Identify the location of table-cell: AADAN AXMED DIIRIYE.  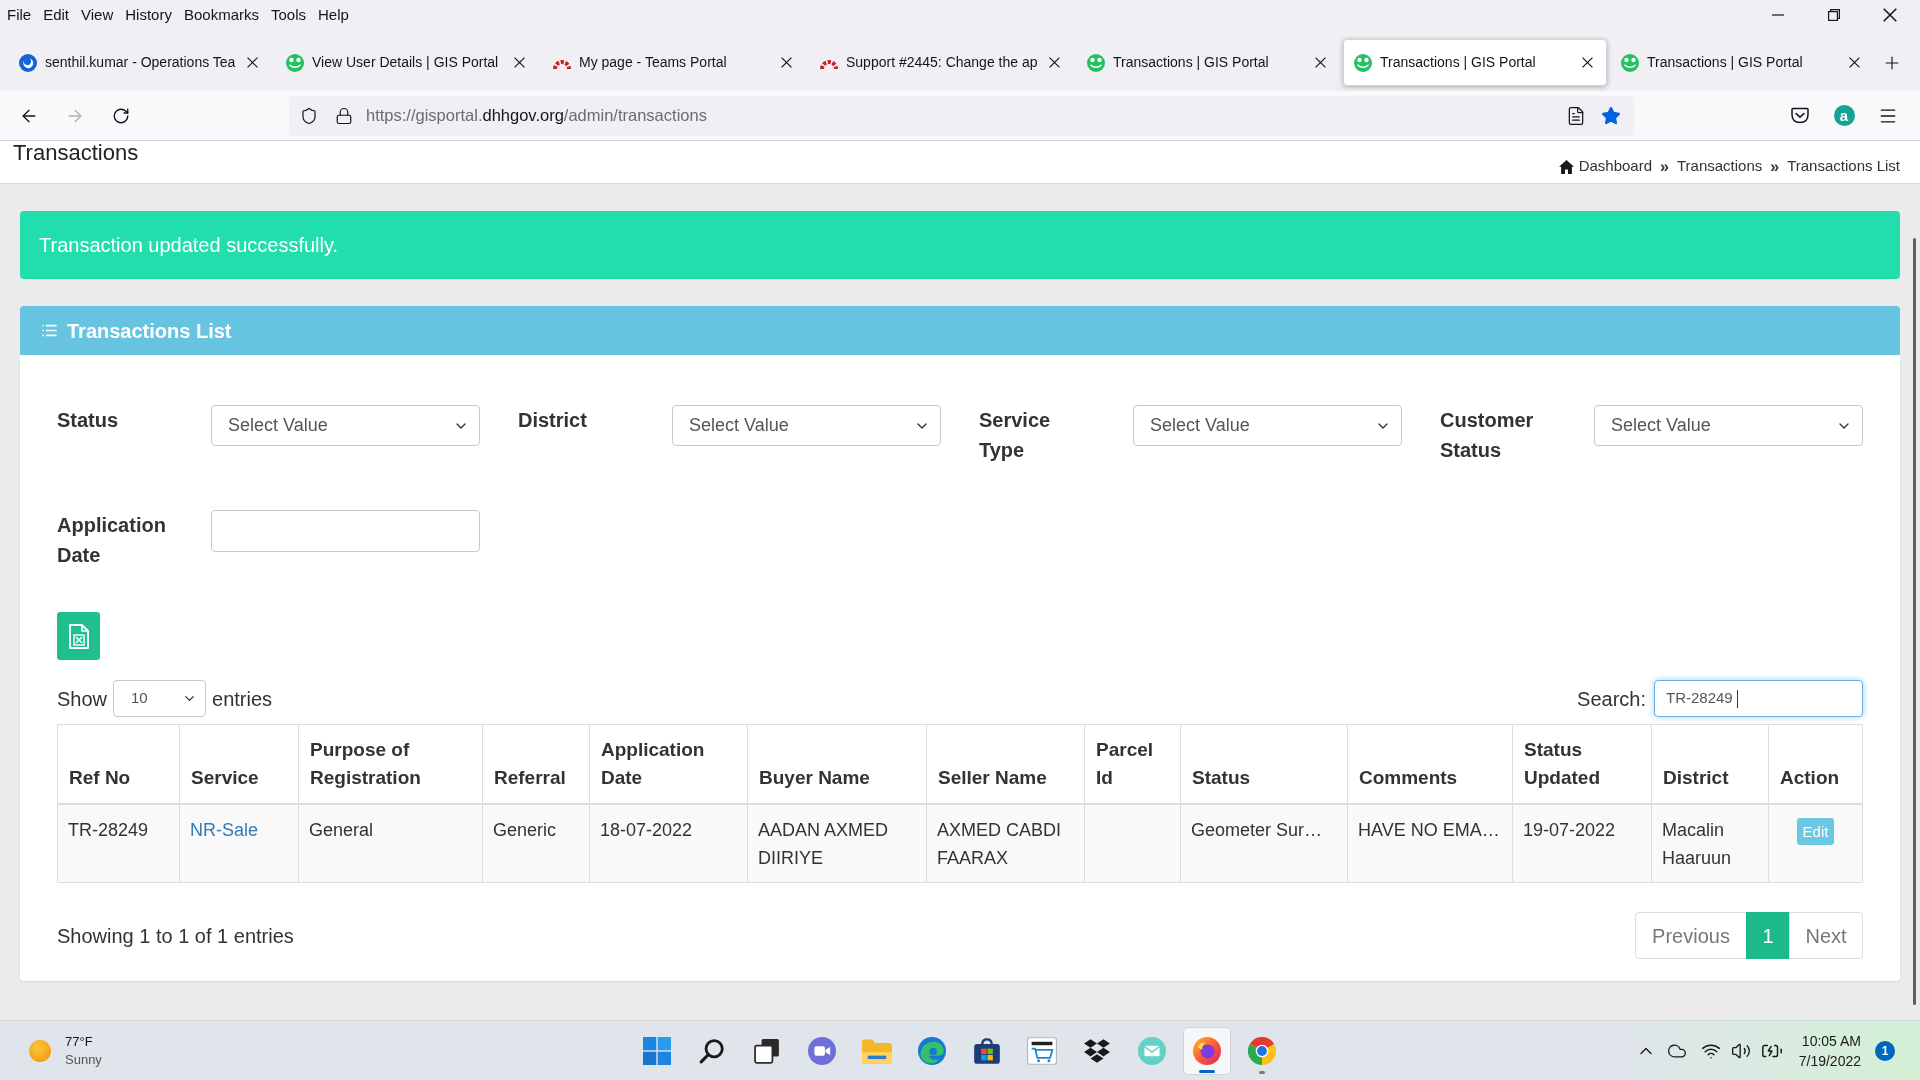
(837, 843).